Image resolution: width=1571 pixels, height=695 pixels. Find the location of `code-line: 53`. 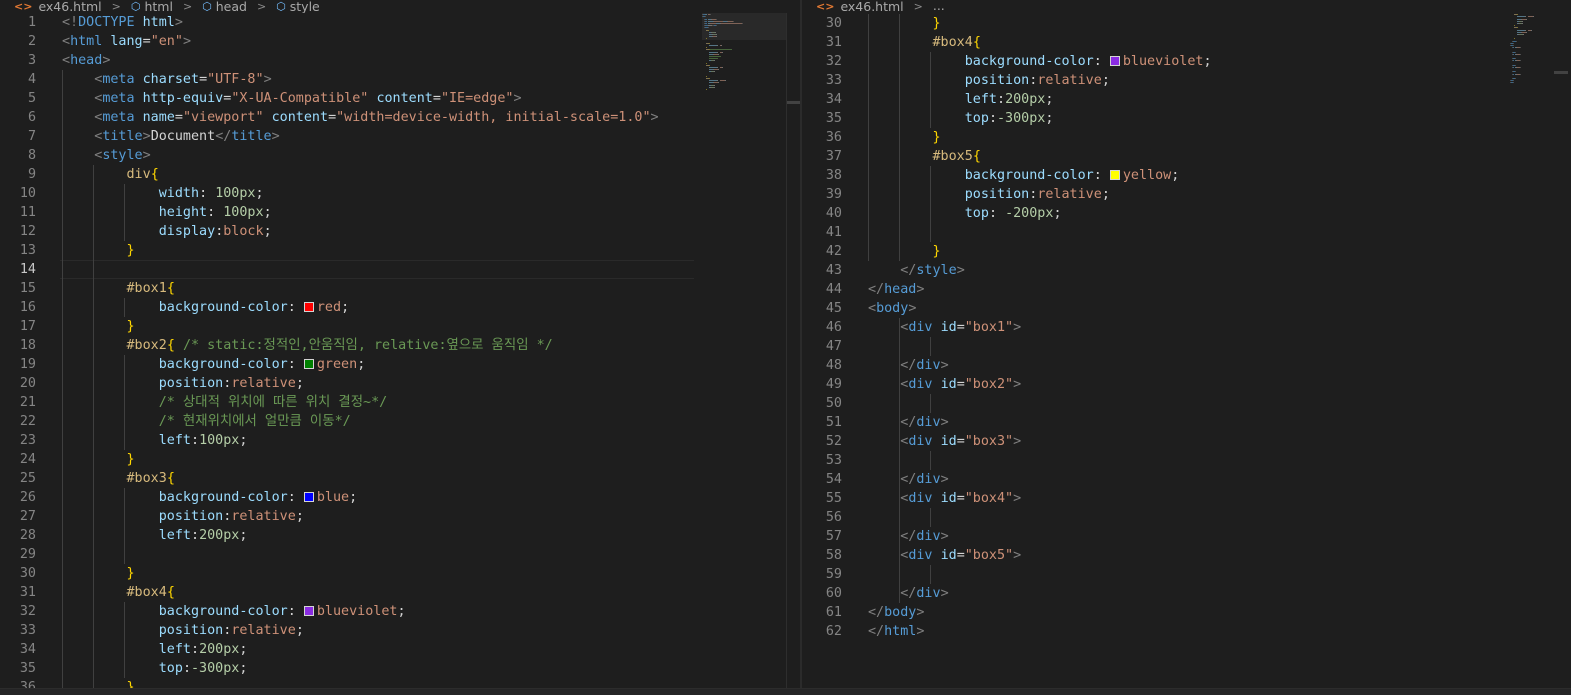

code-line: 53 is located at coordinates (1186, 460).